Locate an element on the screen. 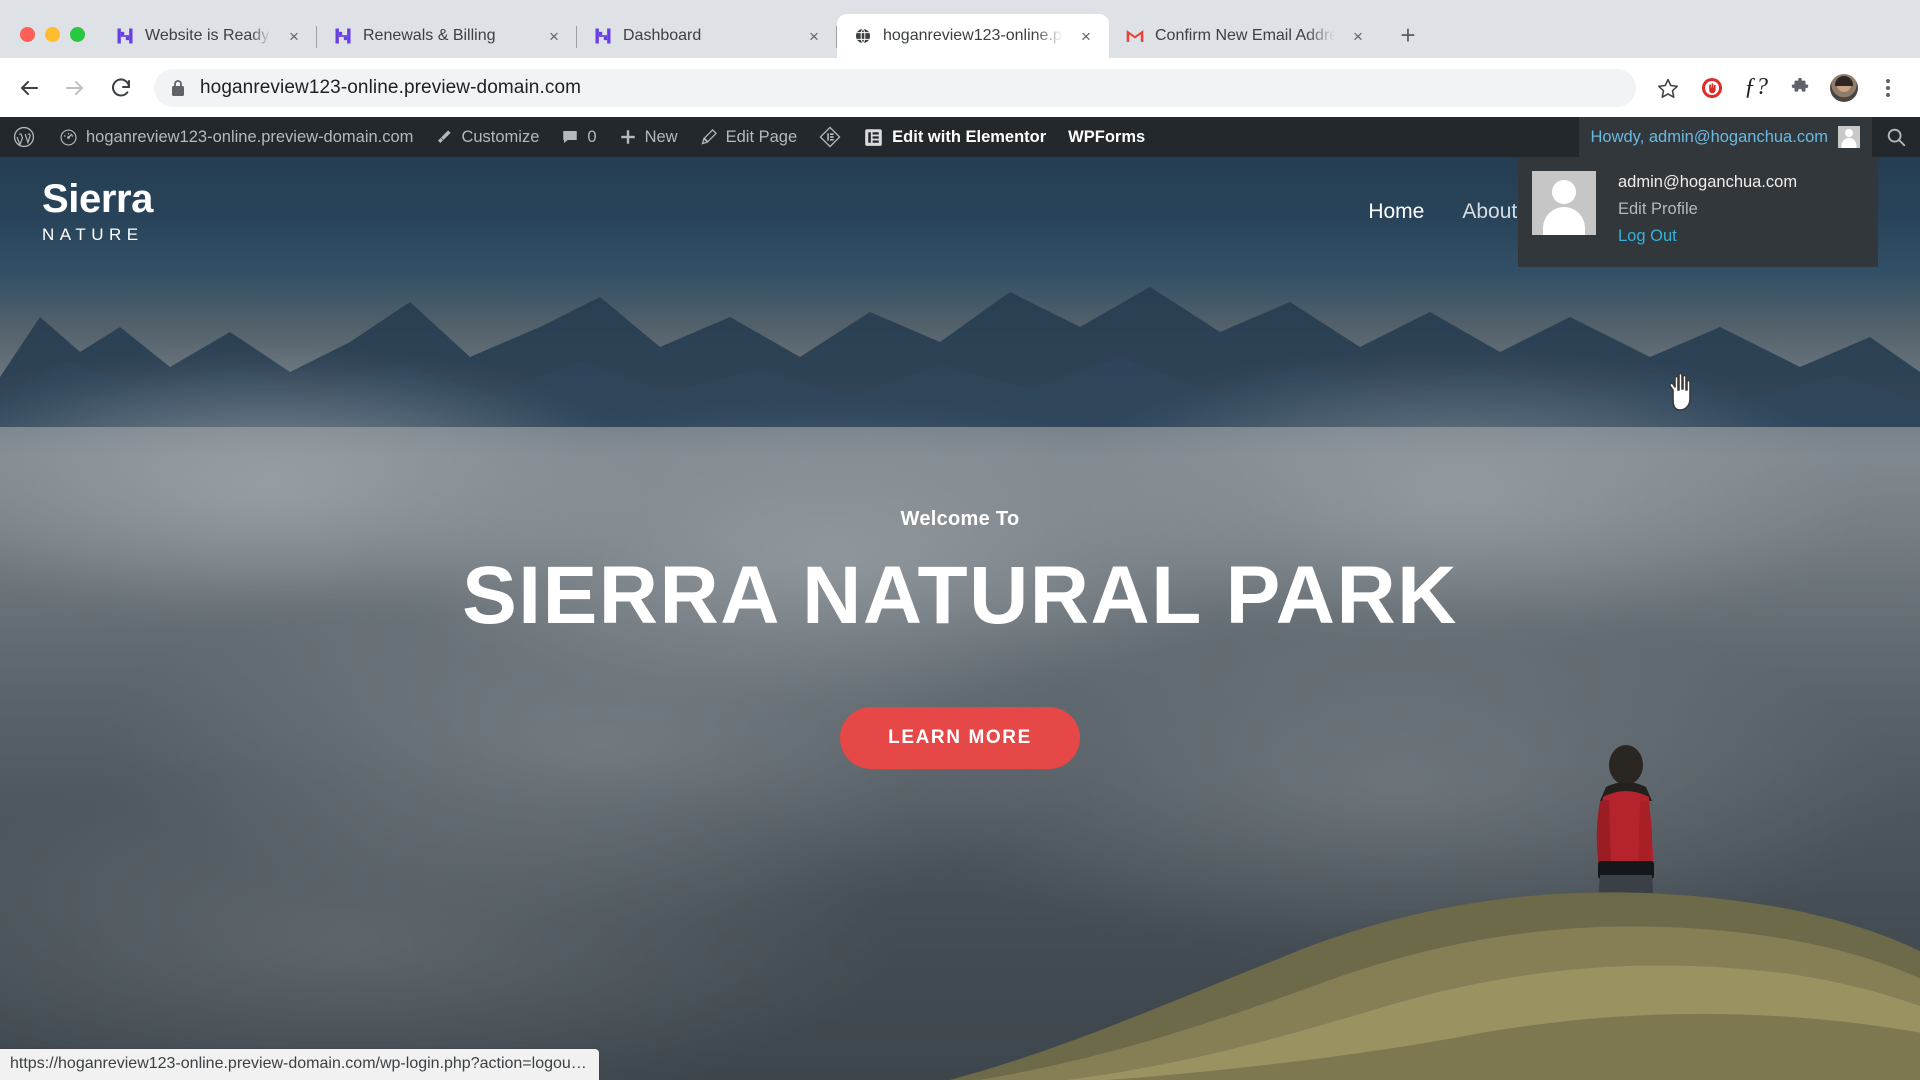 This screenshot has height=1080, width=1920. tab-title: Website is Ready | hPanel is located at coordinates (208, 35).